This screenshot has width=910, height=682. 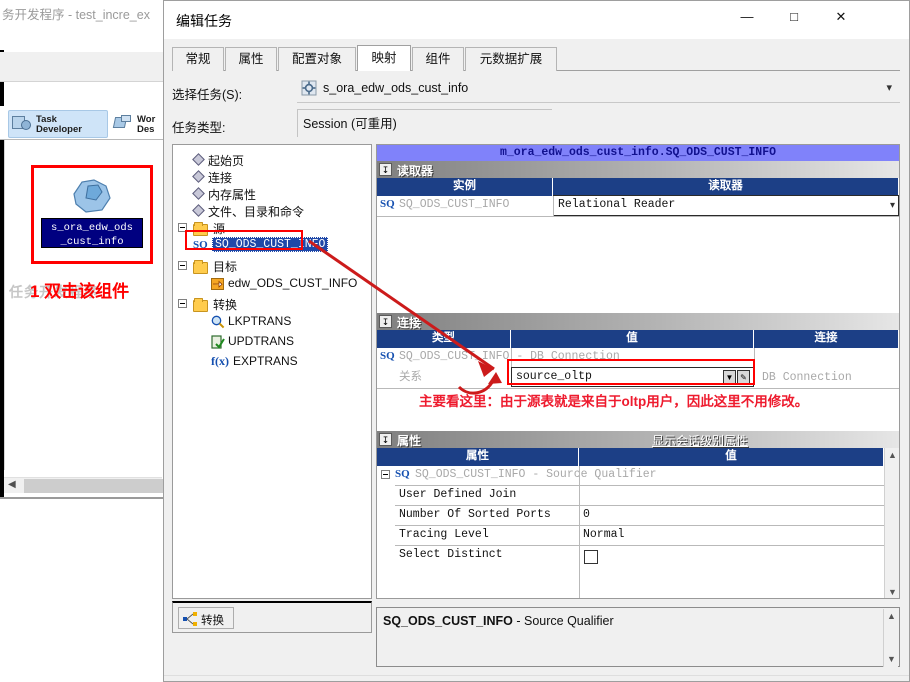 I want to click on description-vertical-scrollbar: ▲ ▼, so click(x=890, y=638).